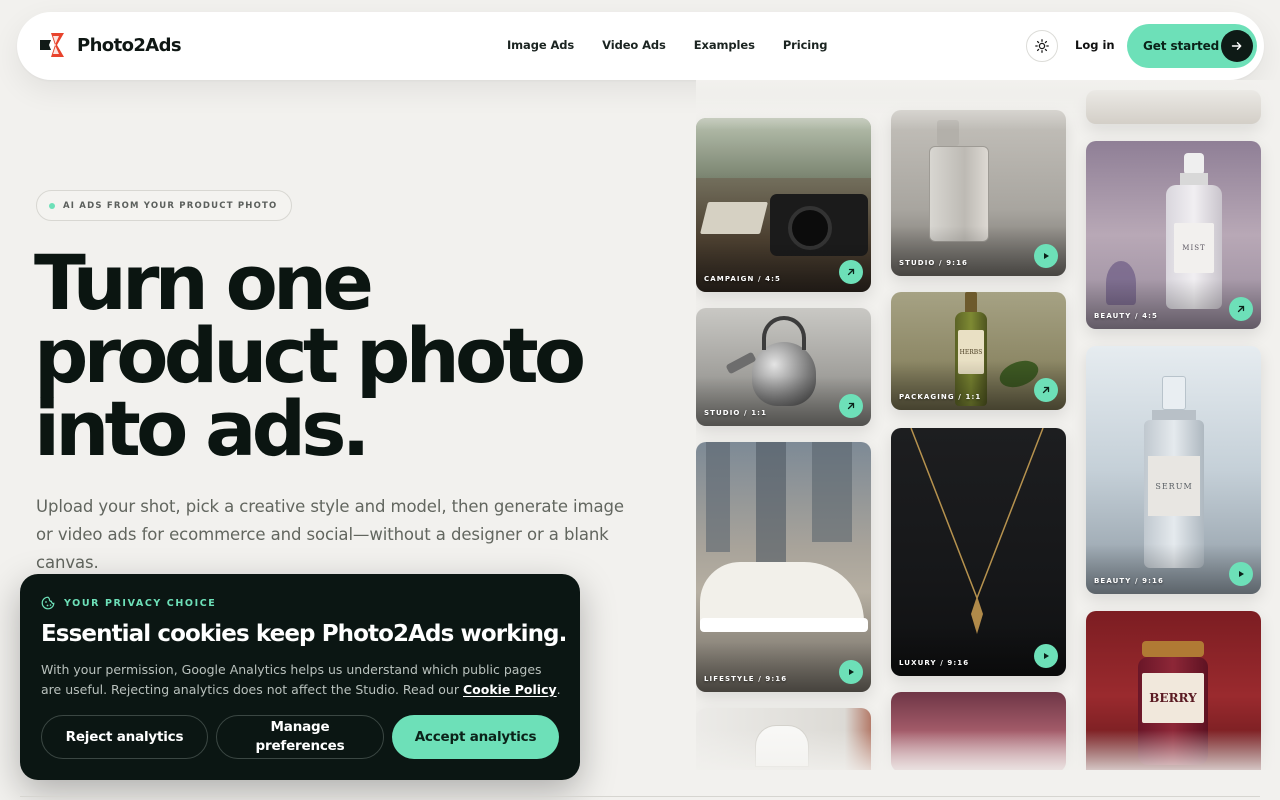 The image size is (1280, 800). I want to click on gallery-tile-berry-jar: BERRY, so click(1173, 690).